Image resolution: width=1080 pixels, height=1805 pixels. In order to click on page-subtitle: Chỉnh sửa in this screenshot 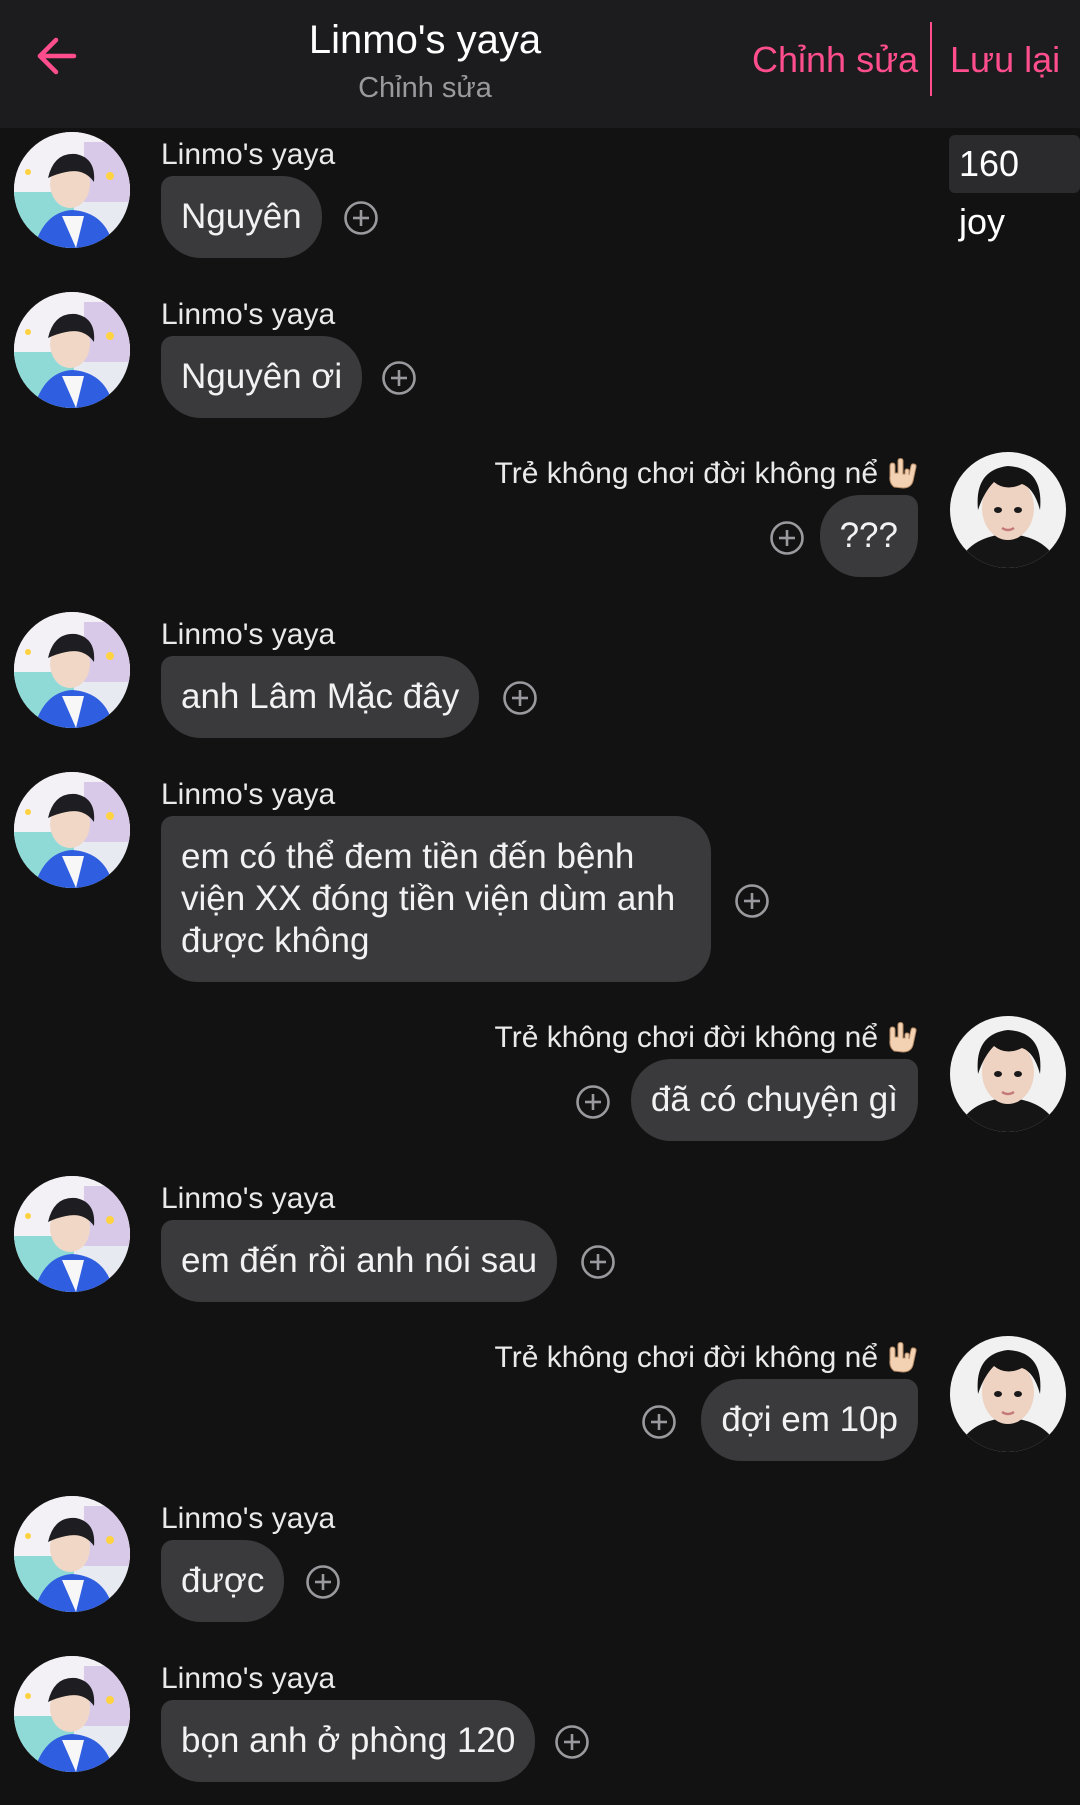, I will do `click(425, 88)`.